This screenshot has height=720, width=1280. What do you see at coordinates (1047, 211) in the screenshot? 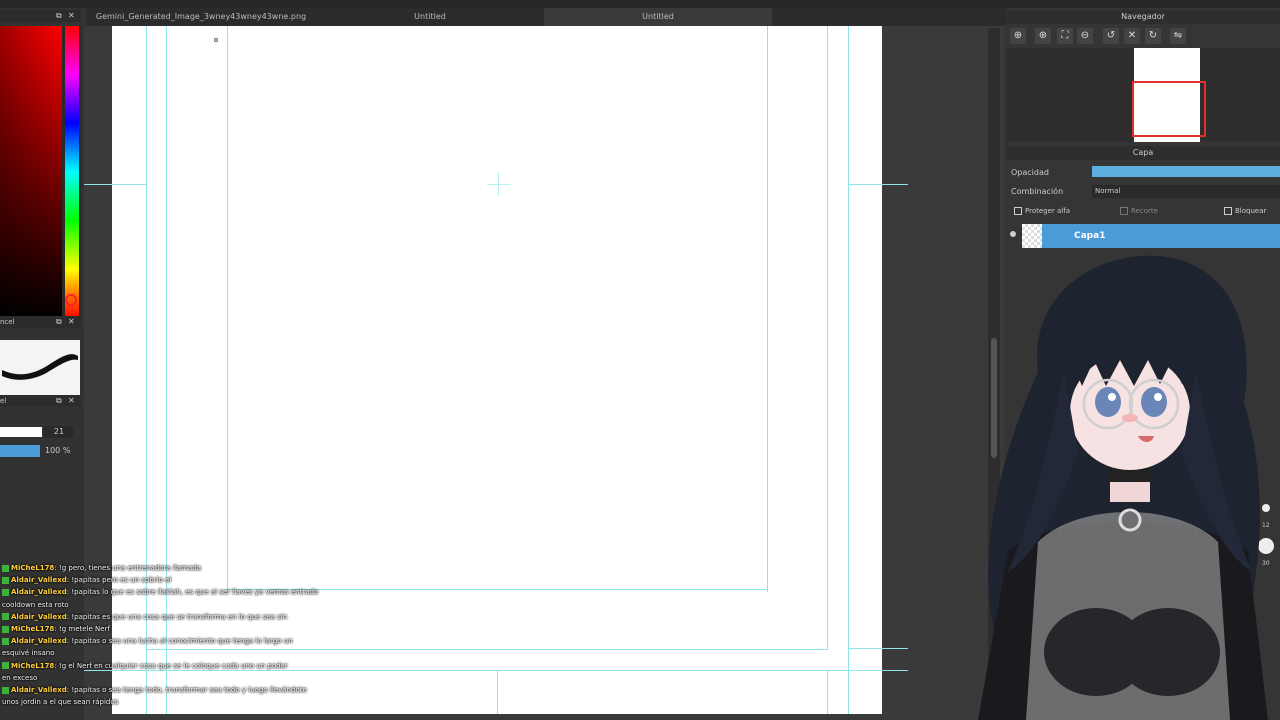
I see `protect-alpha-label: Proteger alfa` at bounding box center [1047, 211].